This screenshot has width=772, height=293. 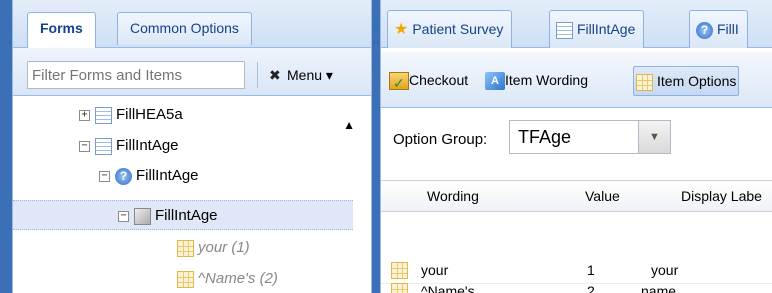 I want to click on checkout-label: Checkout, so click(x=439, y=80).